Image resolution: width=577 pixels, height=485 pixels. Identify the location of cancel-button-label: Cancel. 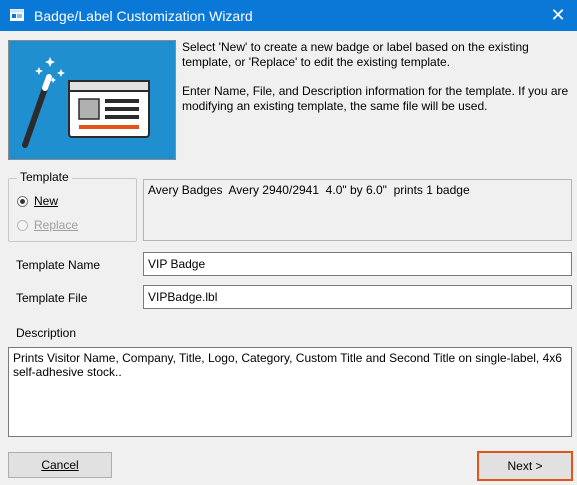
(59, 465).